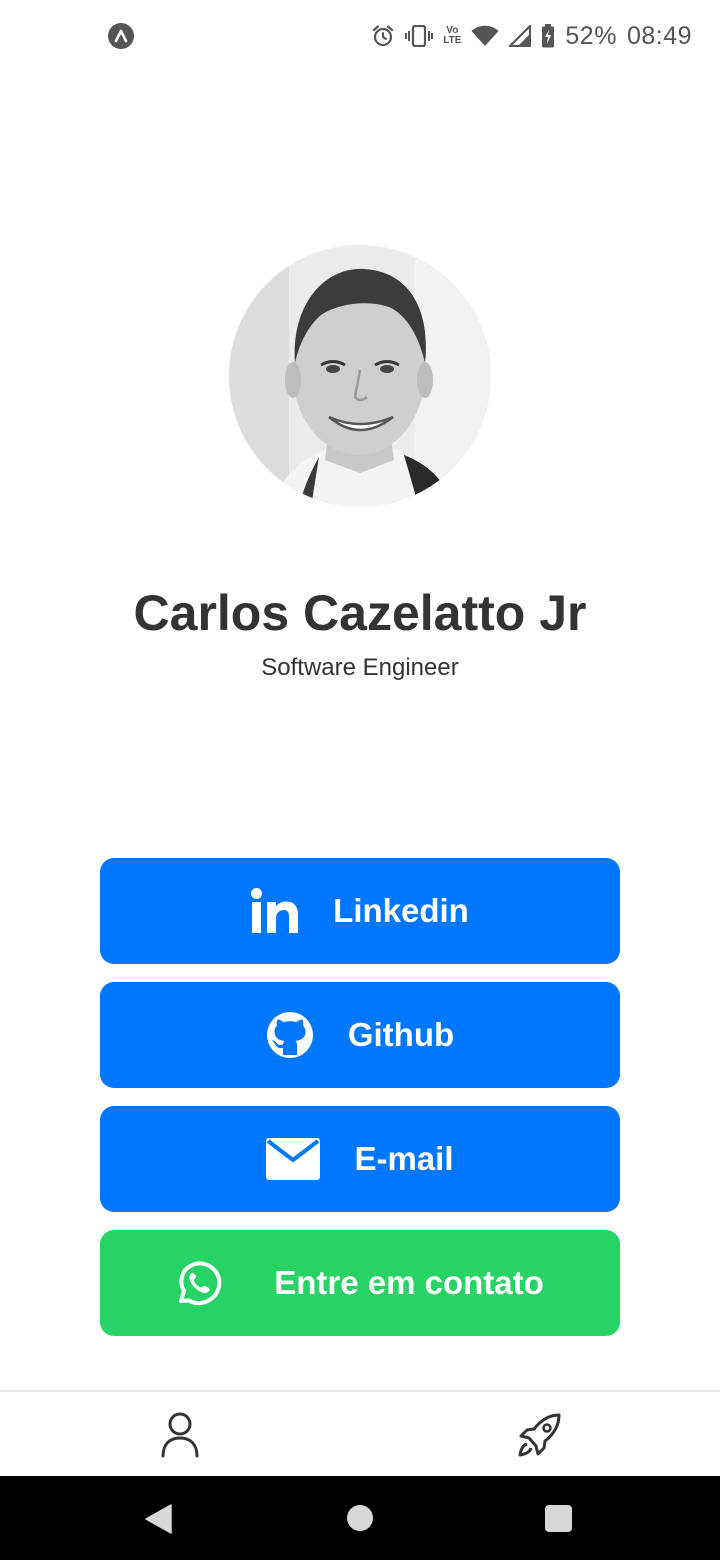 This screenshot has width=720, height=1560. I want to click on volte-icon: Vo LTE, so click(452, 36).